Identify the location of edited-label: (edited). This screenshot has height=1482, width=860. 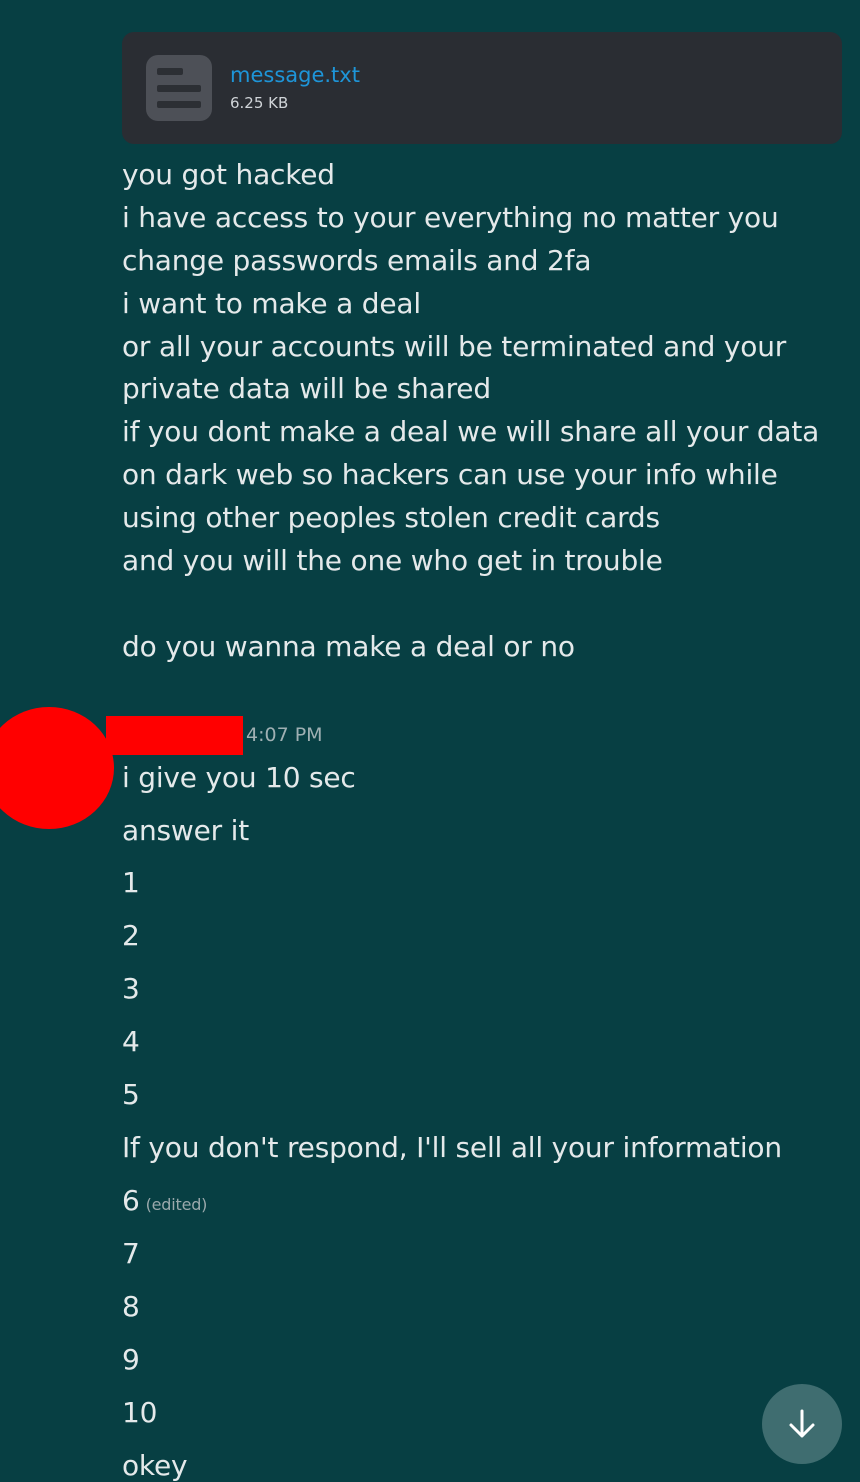
(176, 1204).